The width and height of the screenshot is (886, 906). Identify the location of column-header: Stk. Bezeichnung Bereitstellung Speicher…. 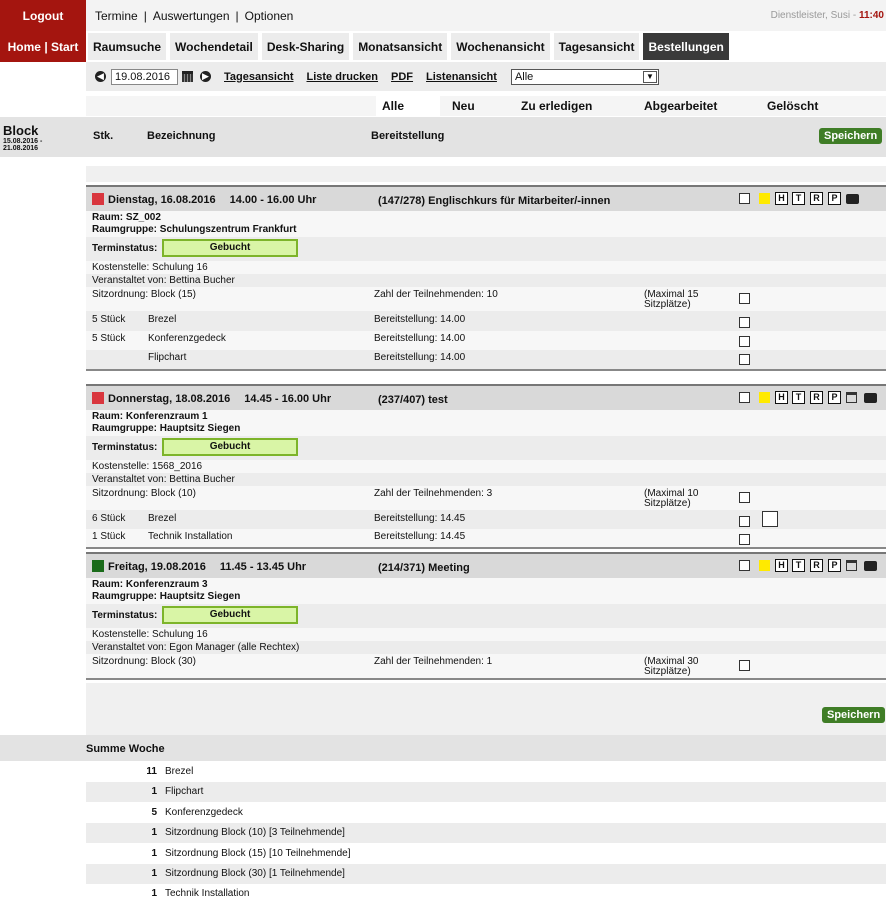
(486, 137).